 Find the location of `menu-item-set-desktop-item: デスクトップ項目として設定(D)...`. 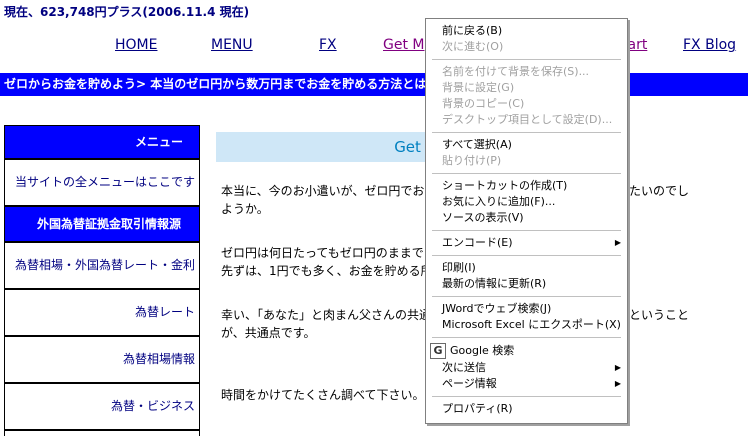

menu-item-set-desktop-item: デスクトップ項目として設定(D)... is located at coordinates (527, 120).